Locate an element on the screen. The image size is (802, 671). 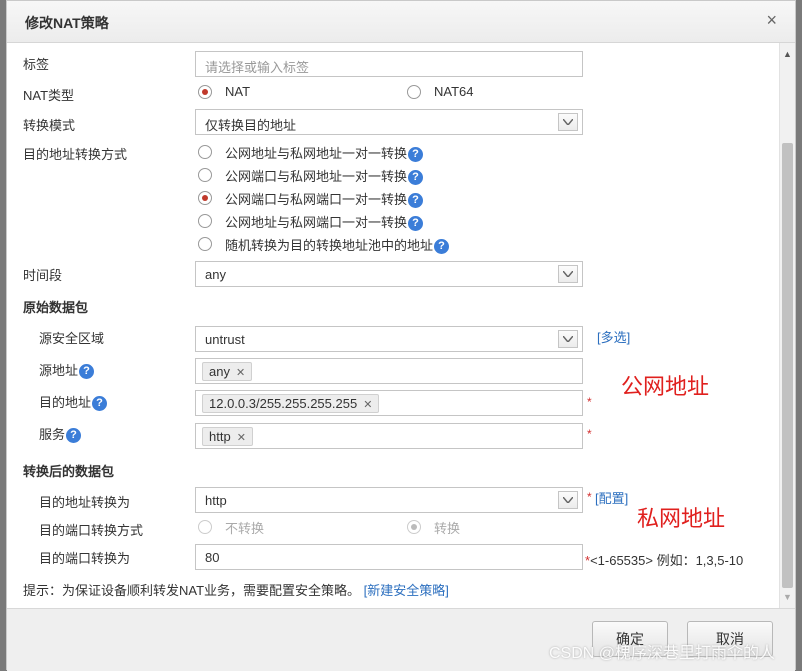
dst-port-option-no-convert: 不转换 is located at coordinates (245, 528).